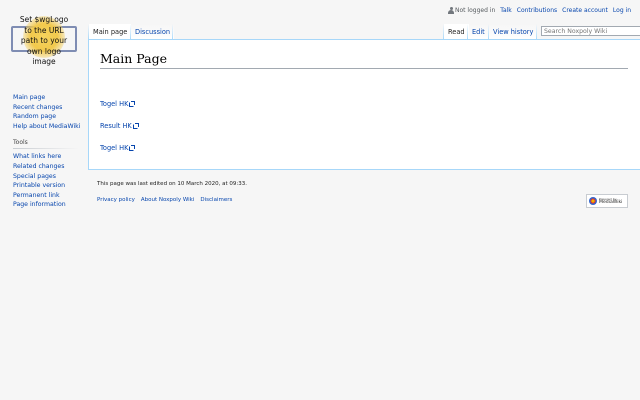 The height and width of the screenshot is (400, 640). What do you see at coordinates (475, 10) in the screenshot?
I see `not-logged-in-label: Not logged in` at bounding box center [475, 10].